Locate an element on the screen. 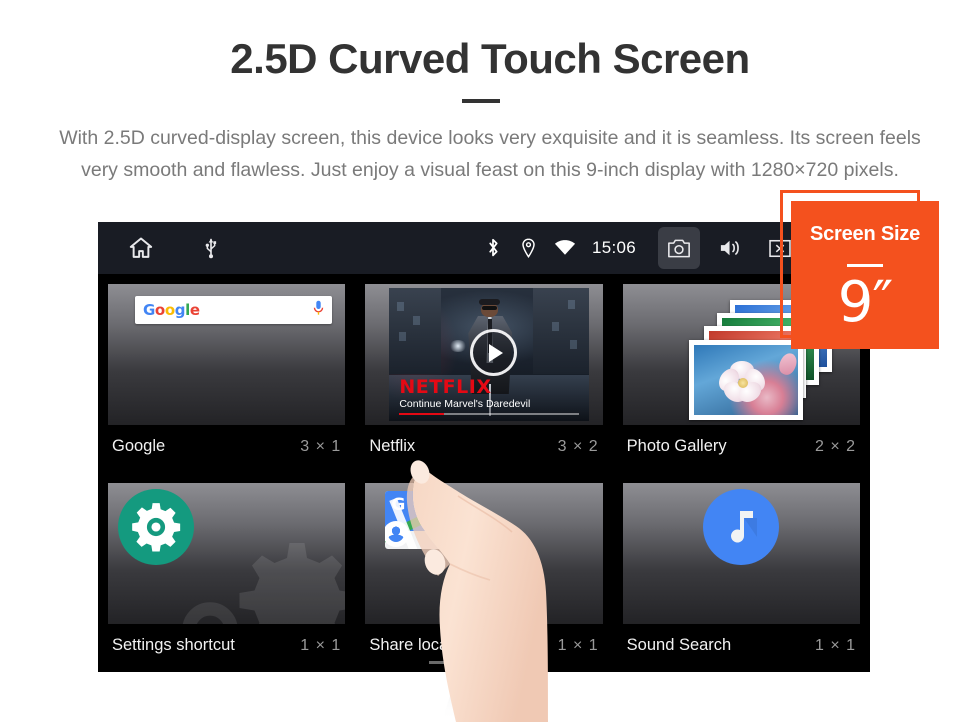 The height and width of the screenshot is (722, 980). widget-meta-netflix: Netflix 3 × 2 is located at coordinates (483, 440).